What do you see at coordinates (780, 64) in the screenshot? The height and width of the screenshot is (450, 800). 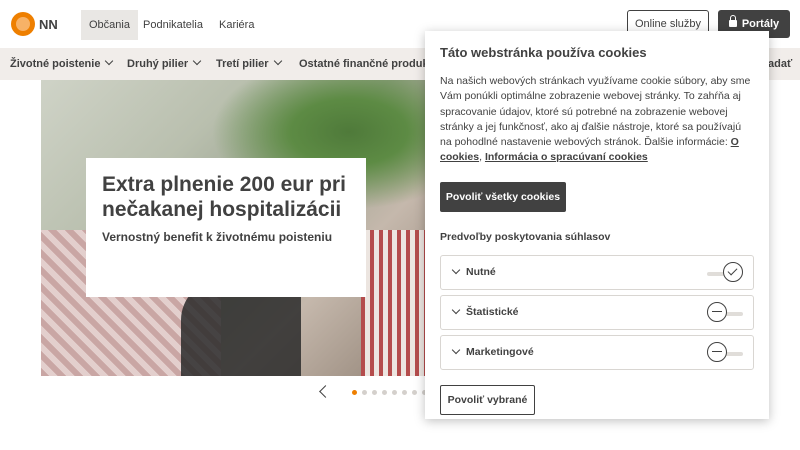 I see `nav-search: adať` at bounding box center [780, 64].